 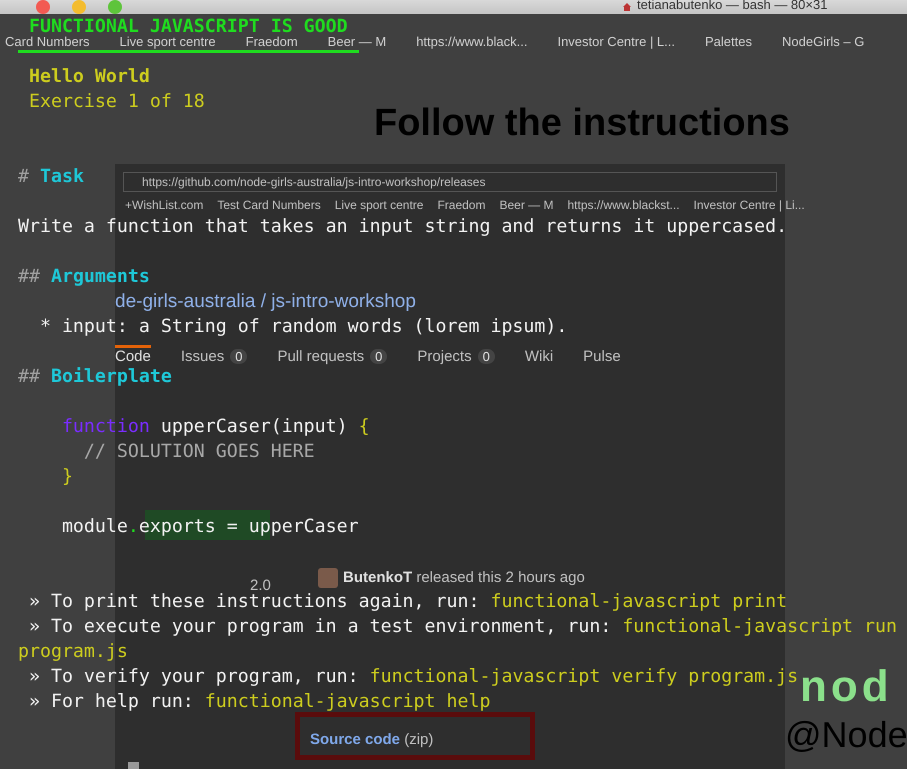 What do you see at coordinates (265, 302) in the screenshot?
I see `repo-title: de-girls-australia / js-intro-workshop` at bounding box center [265, 302].